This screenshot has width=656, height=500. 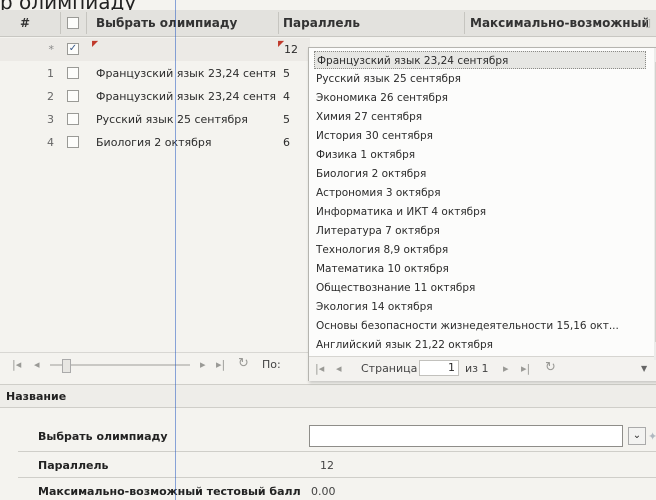 I want to click on chevron-down-icon: ⌄, so click(x=637, y=436).